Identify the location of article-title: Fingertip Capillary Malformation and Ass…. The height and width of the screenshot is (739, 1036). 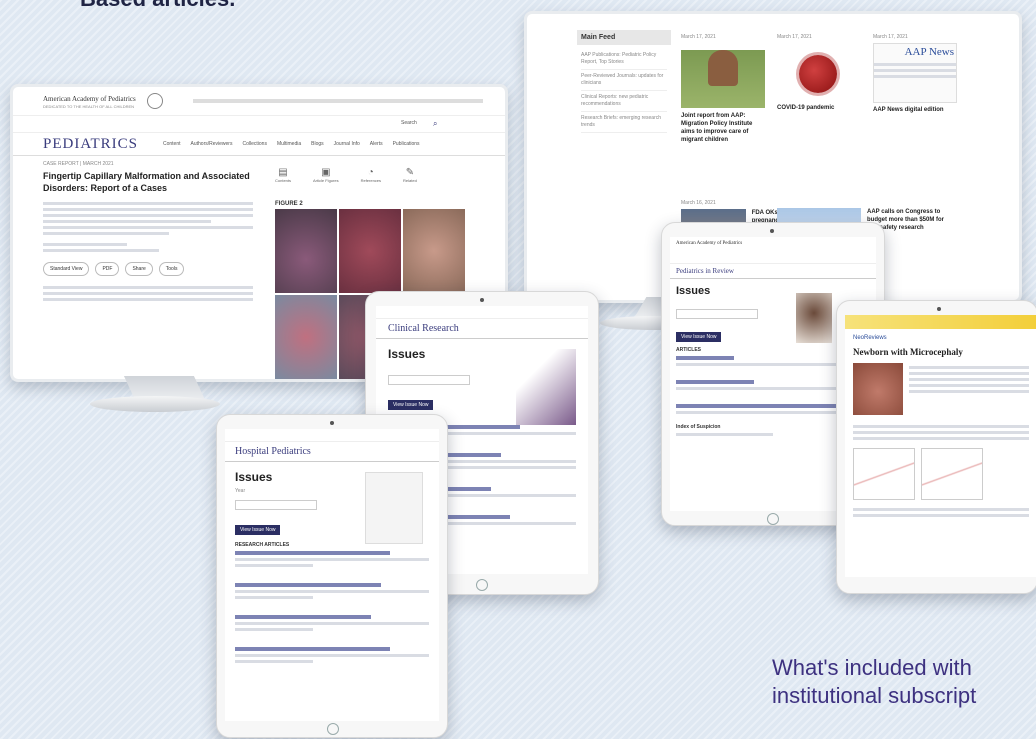
(146, 182).